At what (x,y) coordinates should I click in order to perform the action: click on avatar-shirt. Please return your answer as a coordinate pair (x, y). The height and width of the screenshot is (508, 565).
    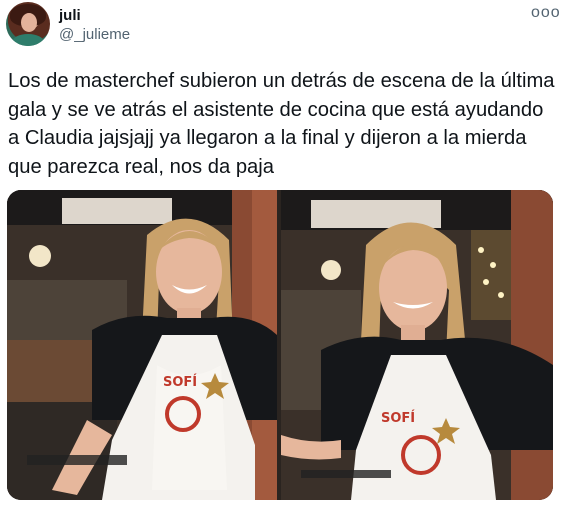
    Looking at the image, I should click on (28, 40).